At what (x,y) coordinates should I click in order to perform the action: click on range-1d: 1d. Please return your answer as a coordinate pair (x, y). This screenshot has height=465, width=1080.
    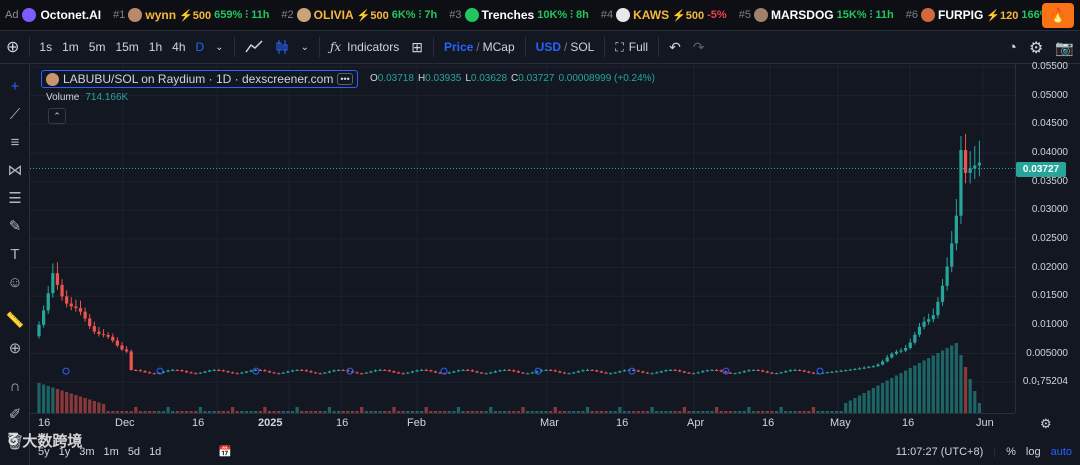
    Looking at the image, I should click on (155, 452).